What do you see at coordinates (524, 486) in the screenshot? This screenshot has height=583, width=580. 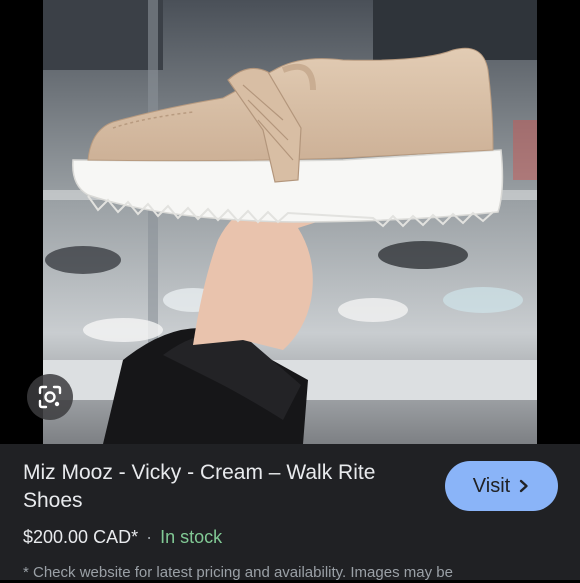 I see `chevron-right-icon` at bounding box center [524, 486].